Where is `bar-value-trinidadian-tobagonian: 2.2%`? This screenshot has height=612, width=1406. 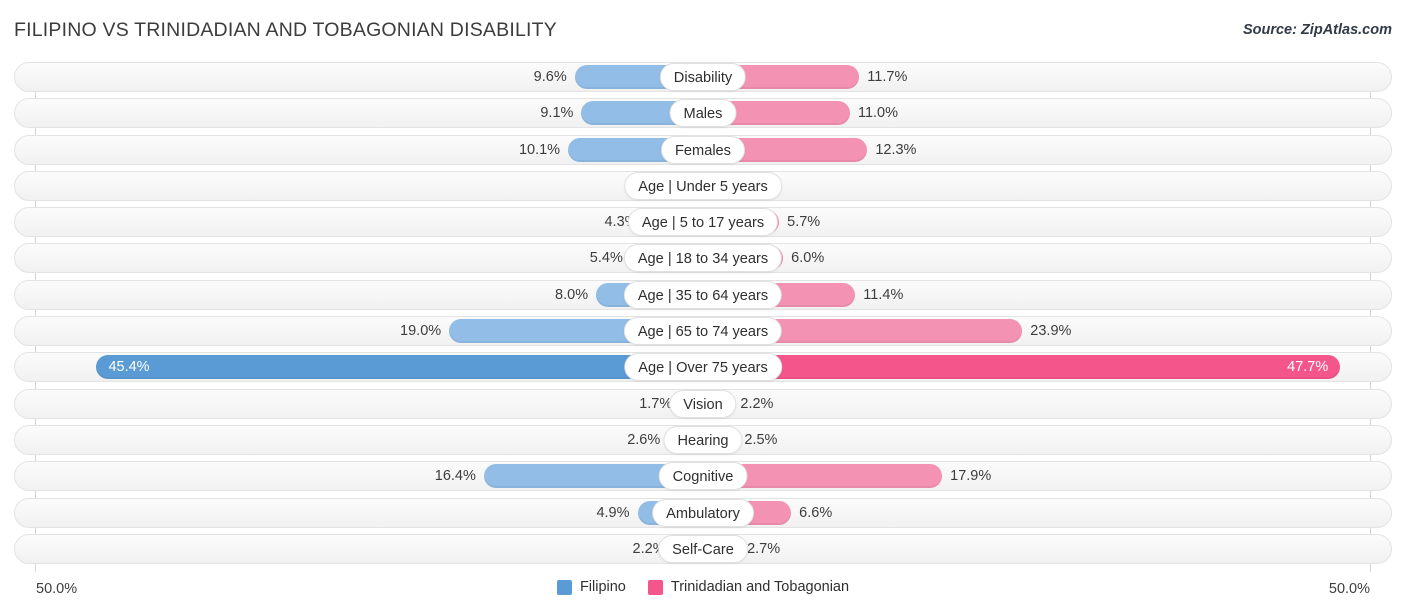
bar-value-trinidadian-tobagonian: 2.2% is located at coordinates (757, 403).